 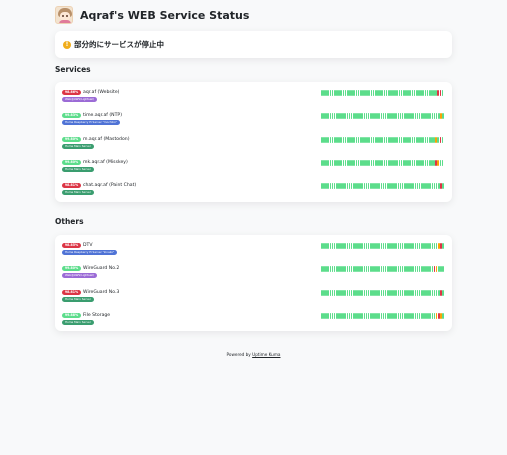 I want to click on monitor-name: DTV, so click(x=88, y=245).